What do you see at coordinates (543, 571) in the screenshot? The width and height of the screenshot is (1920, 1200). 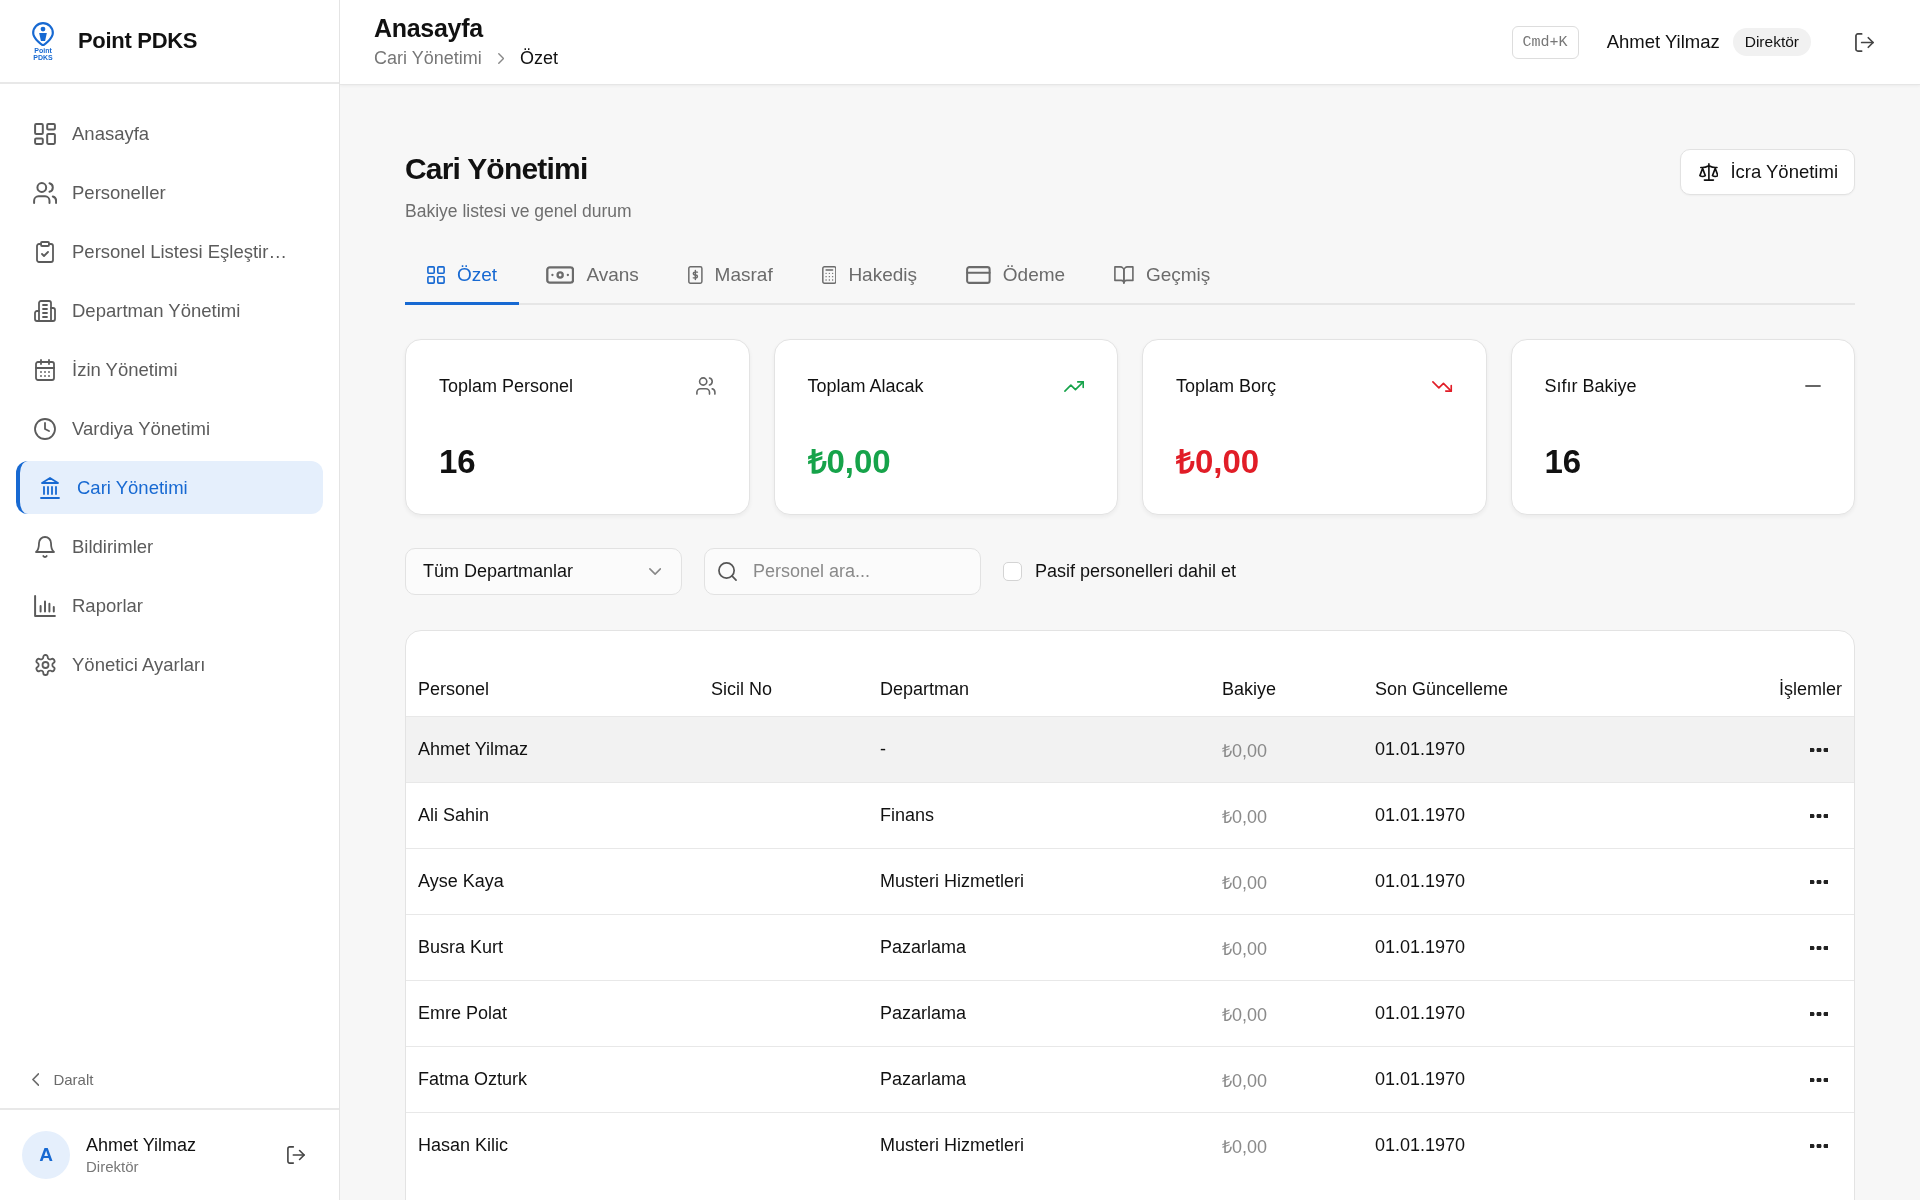 I see `department-select: Tüm Departmanlar` at bounding box center [543, 571].